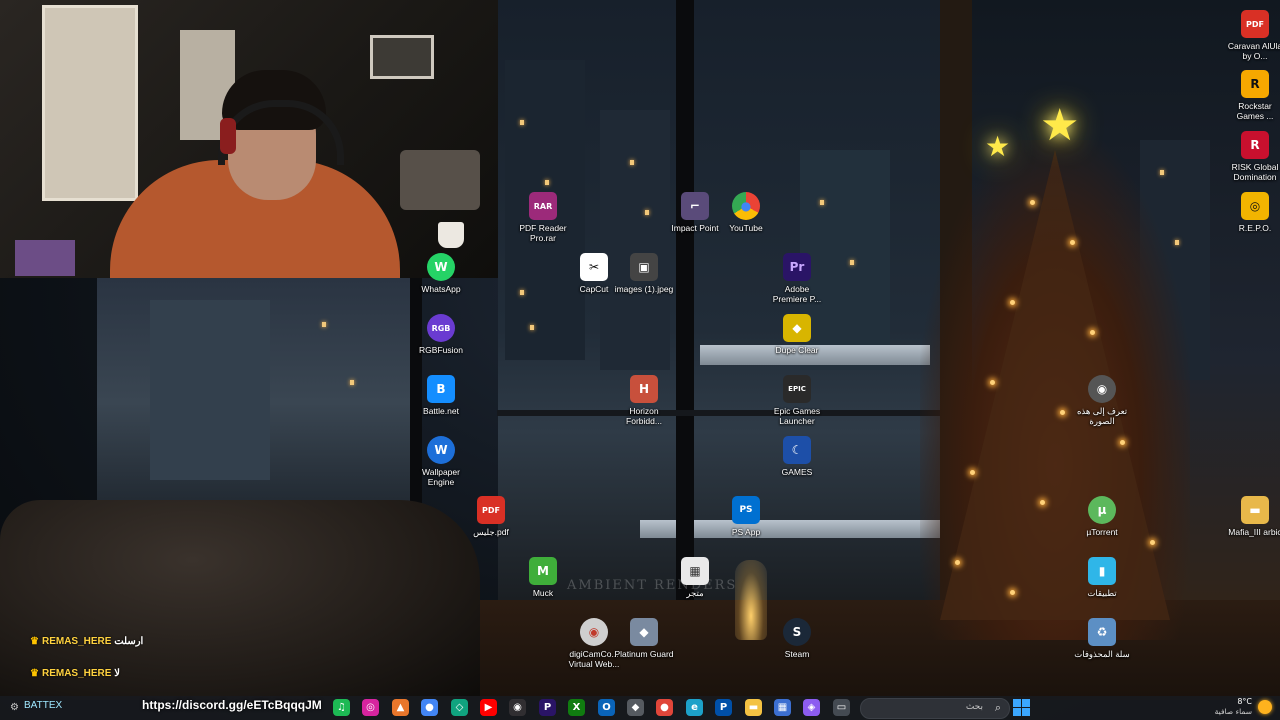 The width and height of the screenshot is (1280, 720). I want to click on desktop-icon-learn-image: ◉ تعرف إلى هذه الصورة, so click(1102, 400).